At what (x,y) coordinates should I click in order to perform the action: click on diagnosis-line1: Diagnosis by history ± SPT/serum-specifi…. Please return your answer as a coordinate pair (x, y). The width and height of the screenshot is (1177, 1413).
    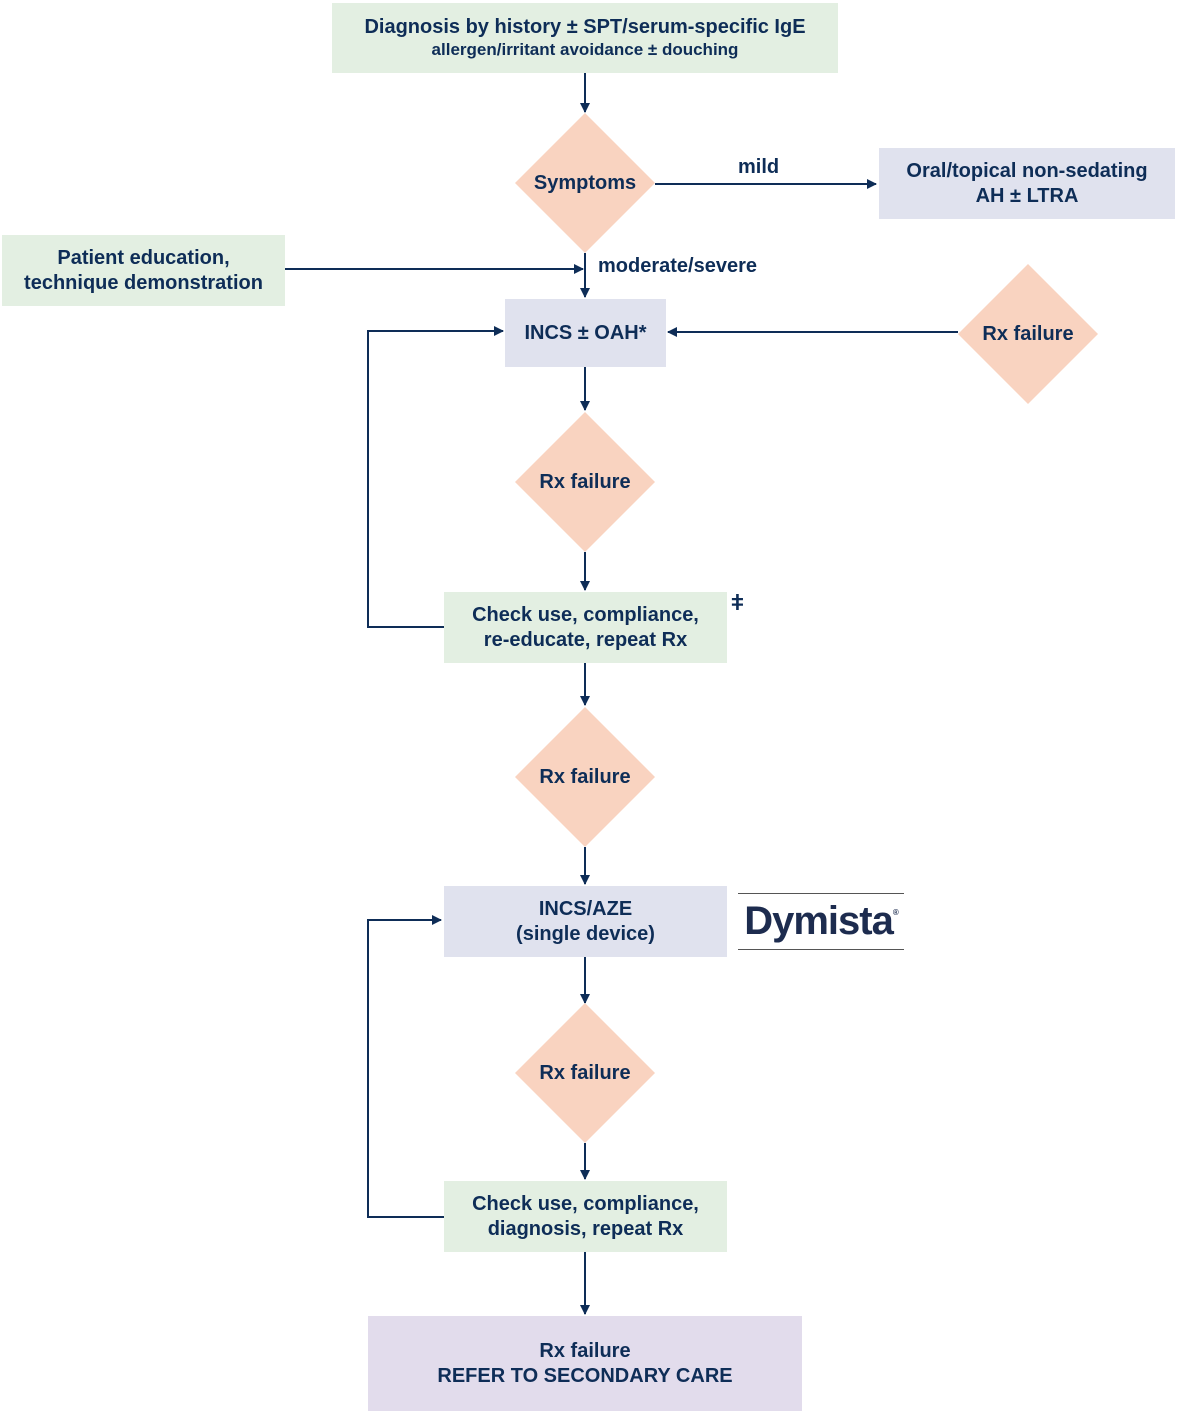
    Looking at the image, I should click on (585, 27).